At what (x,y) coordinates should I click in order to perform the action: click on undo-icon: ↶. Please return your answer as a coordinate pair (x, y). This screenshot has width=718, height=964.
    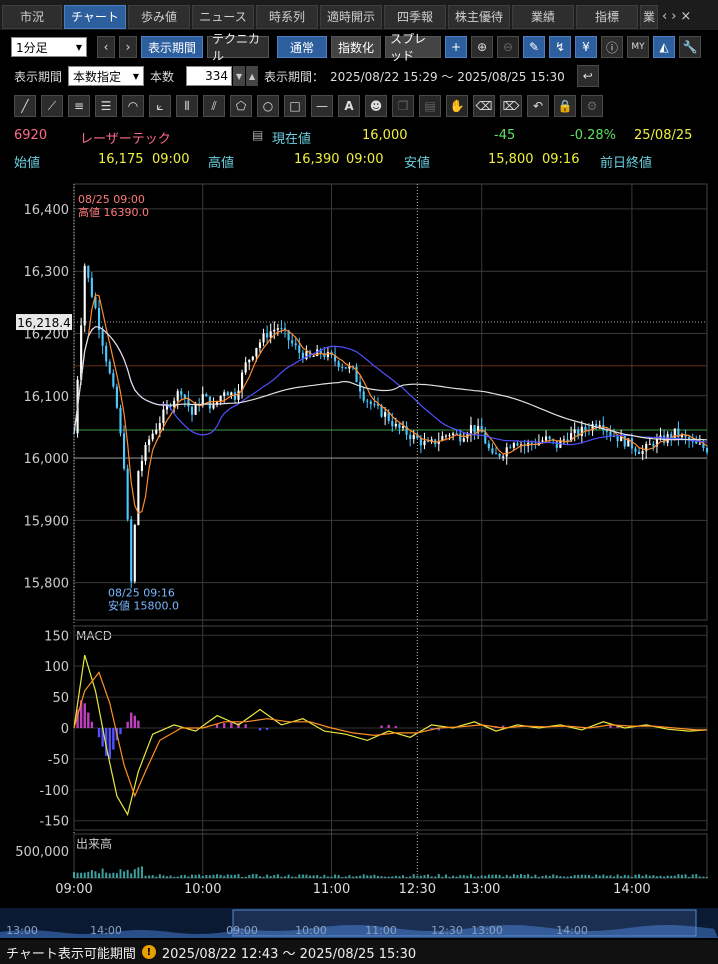
    Looking at the image, I should click on (538, 106).